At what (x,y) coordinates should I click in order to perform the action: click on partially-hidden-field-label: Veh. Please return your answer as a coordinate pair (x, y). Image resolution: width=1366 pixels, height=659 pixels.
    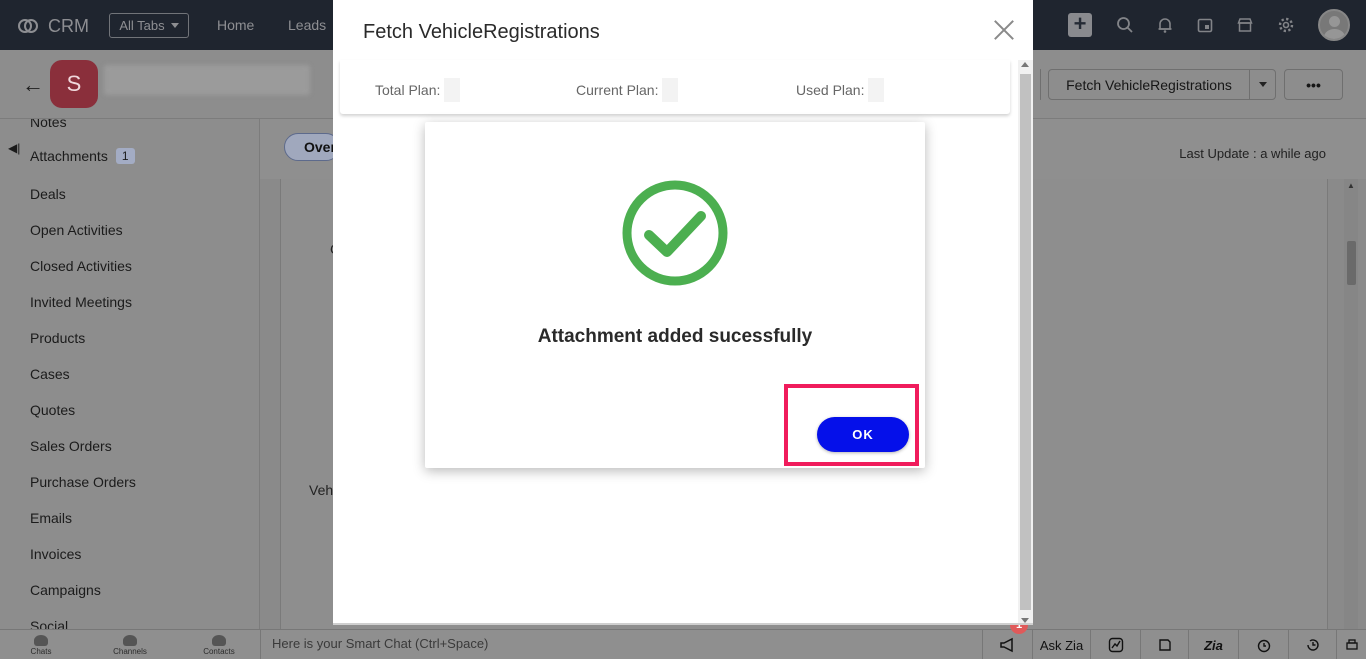
    Looking at the image, I should click on (321, 490).